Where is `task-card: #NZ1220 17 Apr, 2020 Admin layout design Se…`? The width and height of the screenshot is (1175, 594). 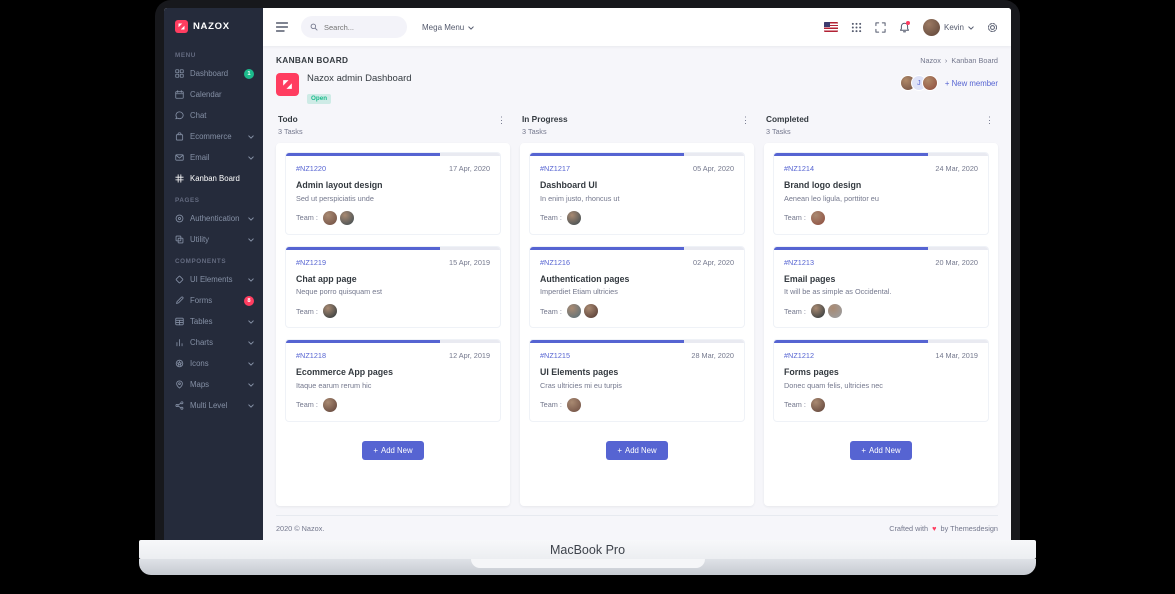
task-card: #NZ1220 17 Apr, 2020 Admin layout design Se… is located at coordinates (393, 193).